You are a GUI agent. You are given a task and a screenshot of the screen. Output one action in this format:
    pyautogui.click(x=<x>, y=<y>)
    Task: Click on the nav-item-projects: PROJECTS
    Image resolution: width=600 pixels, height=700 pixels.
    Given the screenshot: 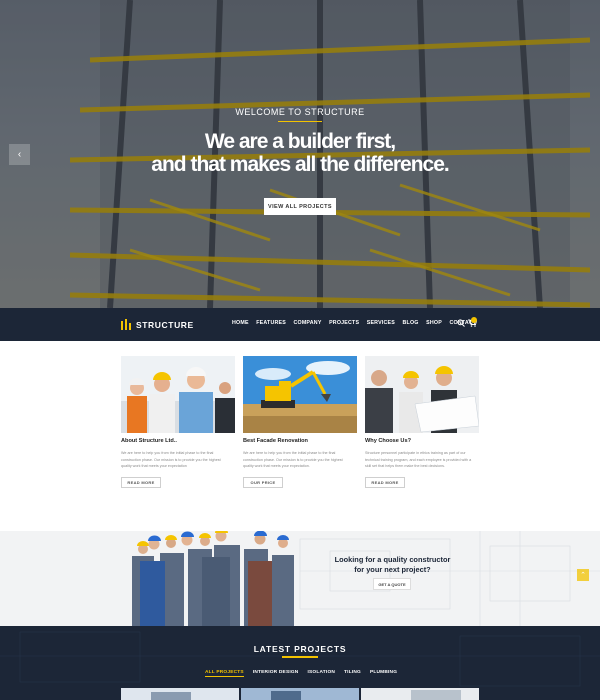 What is the action you would take?
    pyautogui.click(x=344, y=323)
    